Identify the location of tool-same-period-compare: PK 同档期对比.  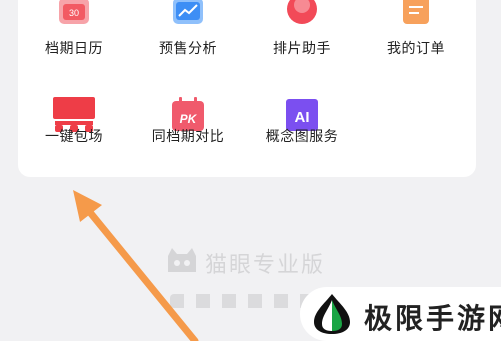
(188, 85).